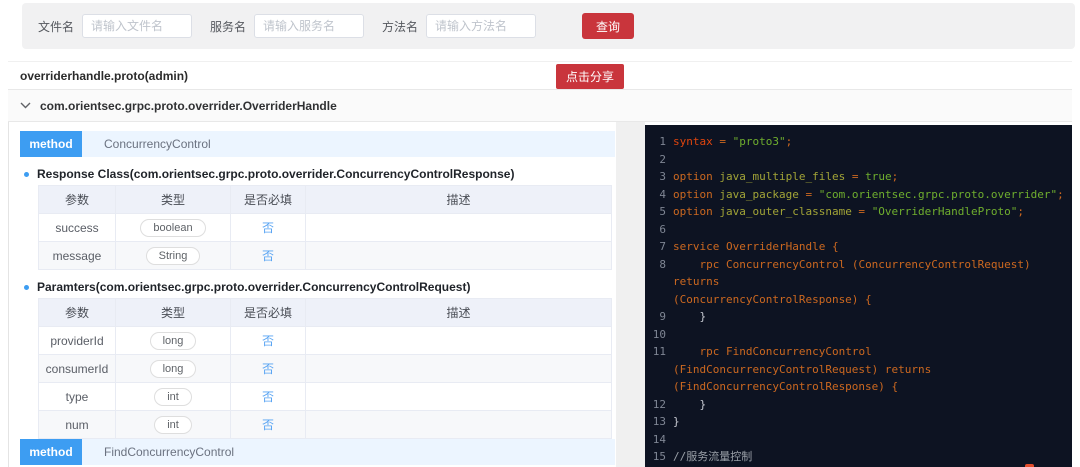  What do you see at coordinates (857, 247) in the screenshot?
I see `code-line: 7 service OverriderHandle {` at bounding box center [857, 247].